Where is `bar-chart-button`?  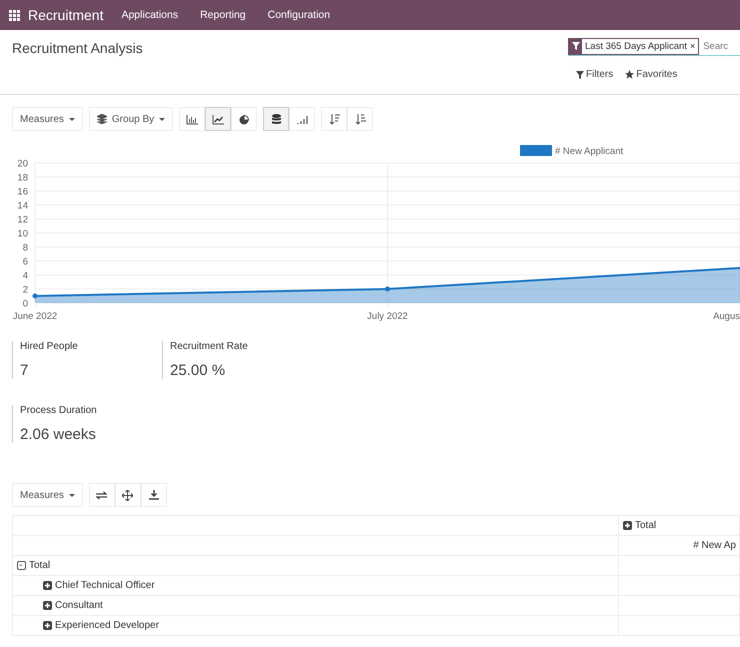 bar-chart-button is located at coordinates (192, 119).